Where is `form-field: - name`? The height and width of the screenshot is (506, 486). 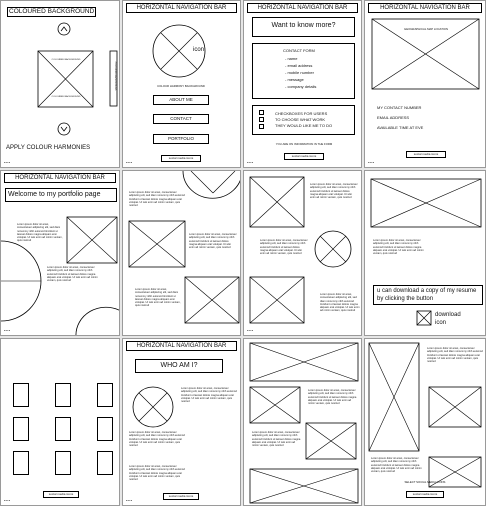
form-field: - name is located at coordinates (291, 58).